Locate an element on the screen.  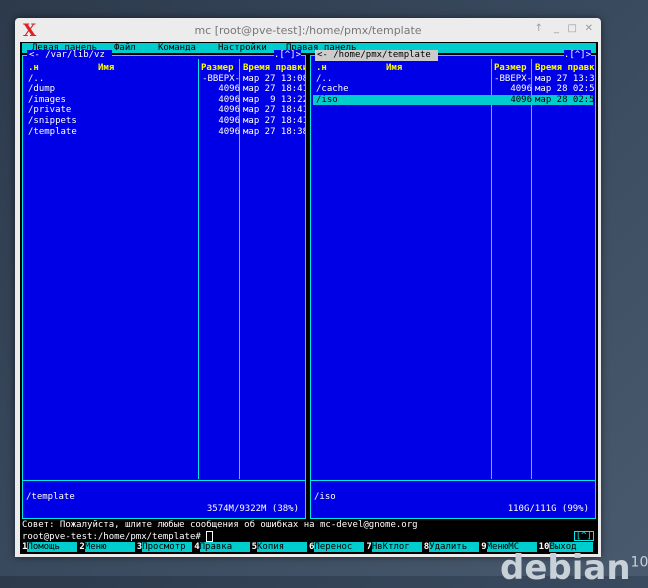
close-button: ✕ is located at coordinates (589, 28).